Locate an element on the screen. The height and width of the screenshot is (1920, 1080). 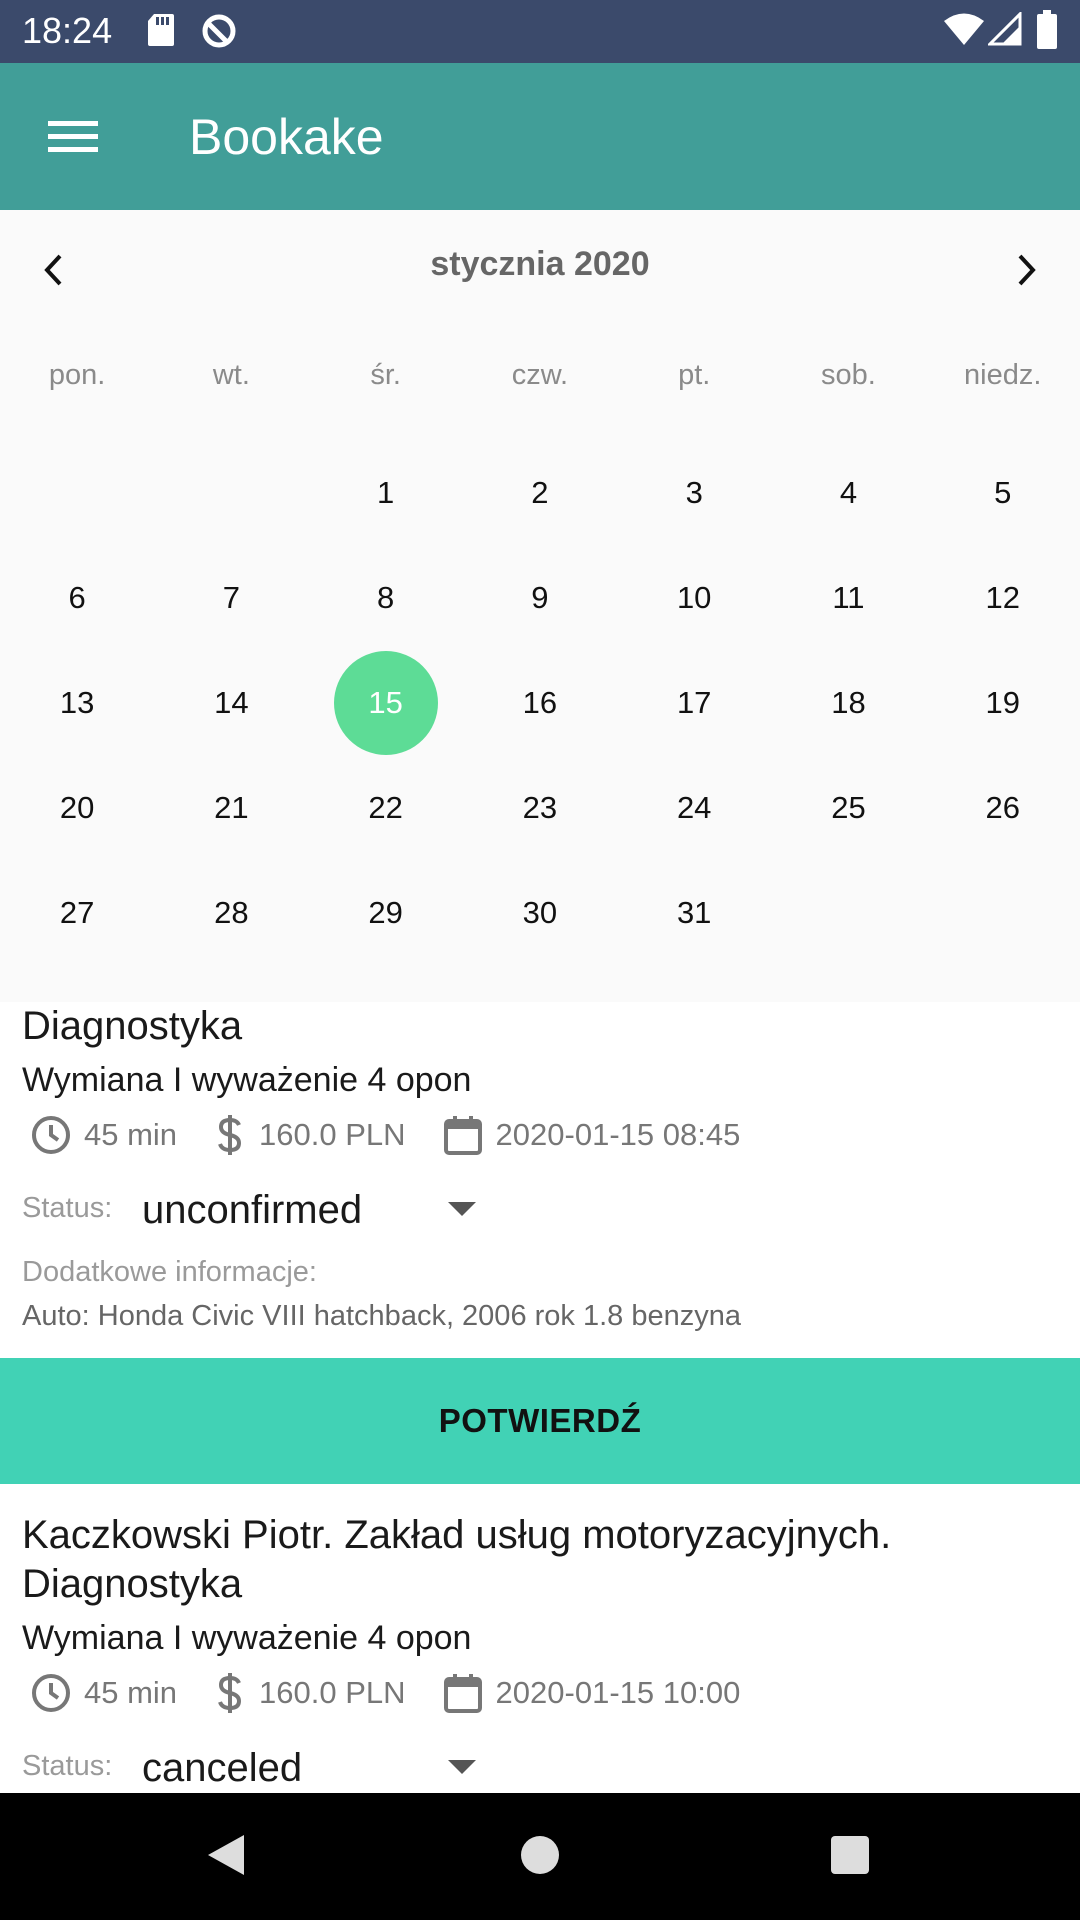
day-number: 29 is located at coordinates (385, 912).